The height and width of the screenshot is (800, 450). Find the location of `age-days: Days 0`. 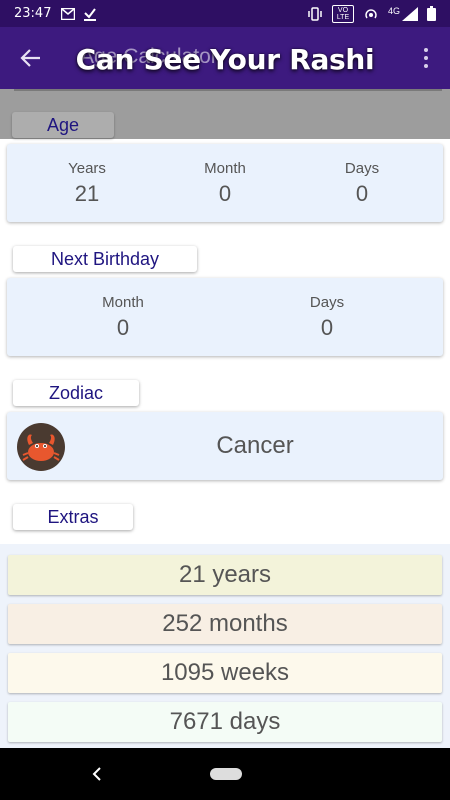

age-days: Days 0 is located at coordinates (362, 183).